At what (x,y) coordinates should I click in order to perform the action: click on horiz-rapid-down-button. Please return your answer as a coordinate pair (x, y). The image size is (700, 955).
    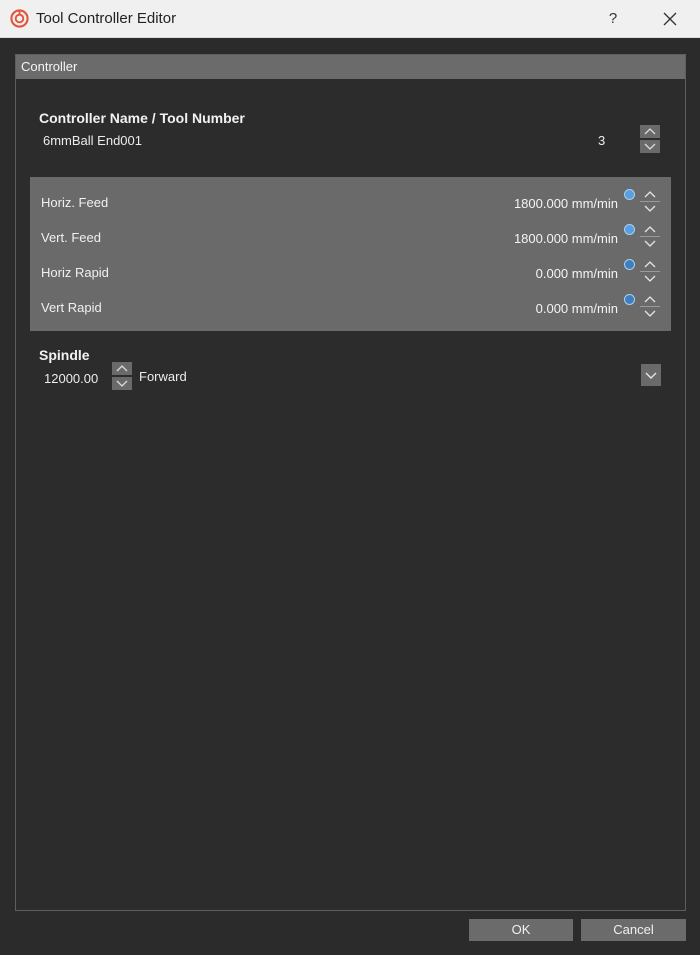
    Looking at the image, I should click on (650, 278).